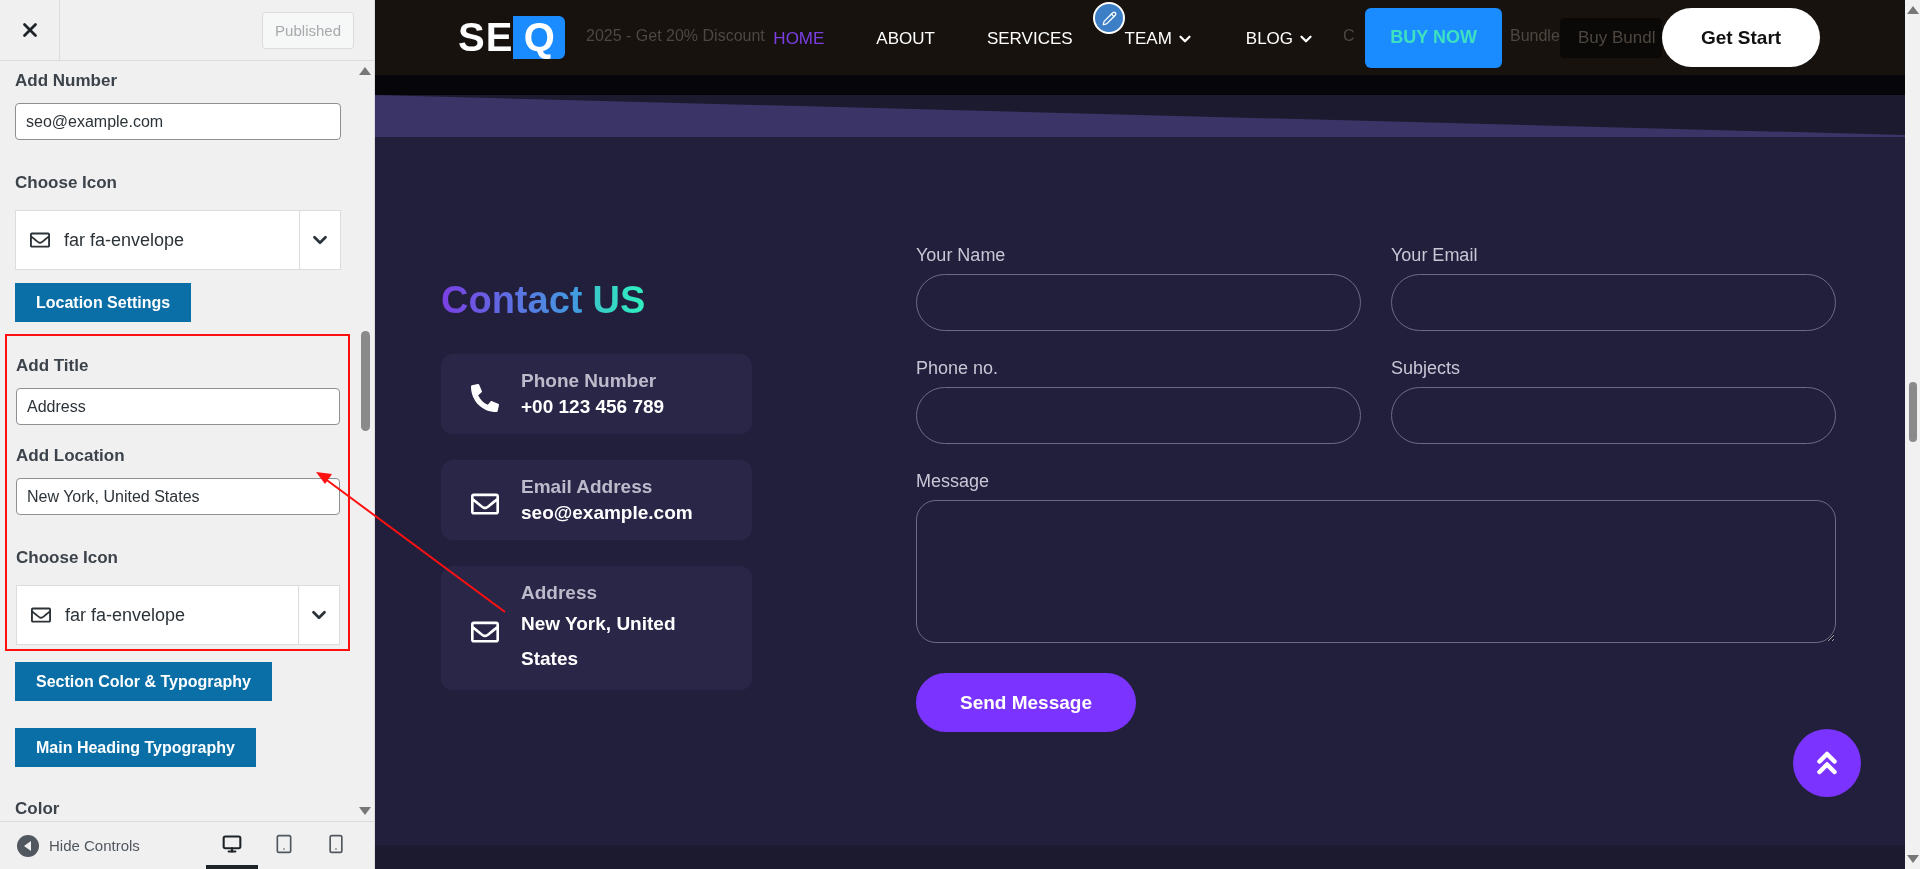  What do you see at coordinates (560, 593) in the screenshot?
I see `card-label: Address` at bounding box center [560, 593].